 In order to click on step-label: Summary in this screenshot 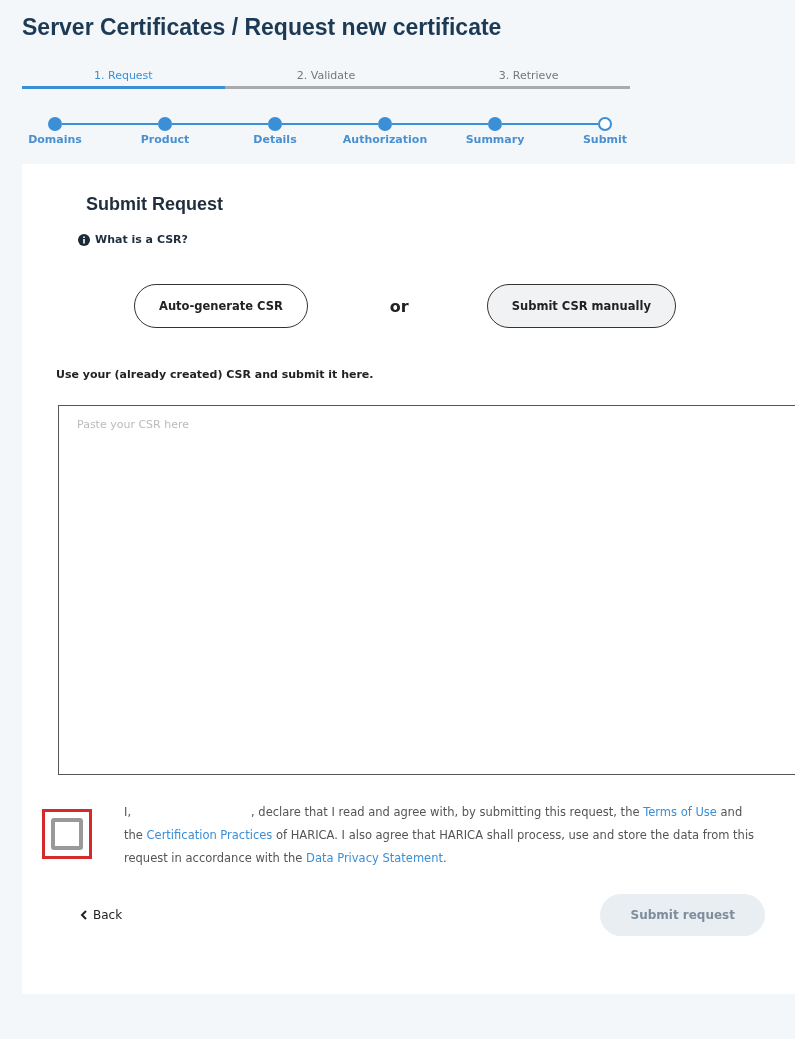, I will do `click(495, 139)`.